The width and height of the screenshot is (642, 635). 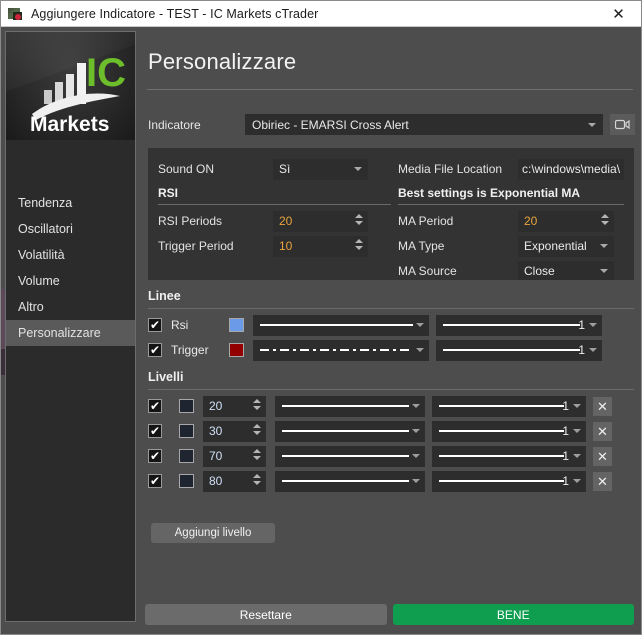 What do you see at coordinates (234, 406) in the screenshot?
I see `level-value-stepper: 20` at bounding box center [234, 406].